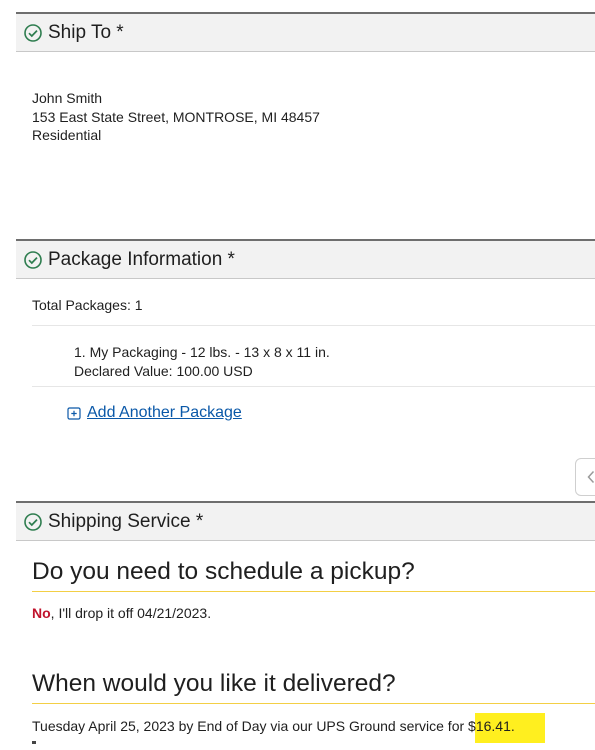  Describe the element at coordinates (214, 683) in the screenshot. I see `delivery-question: When would you like it delivered?` at that location.